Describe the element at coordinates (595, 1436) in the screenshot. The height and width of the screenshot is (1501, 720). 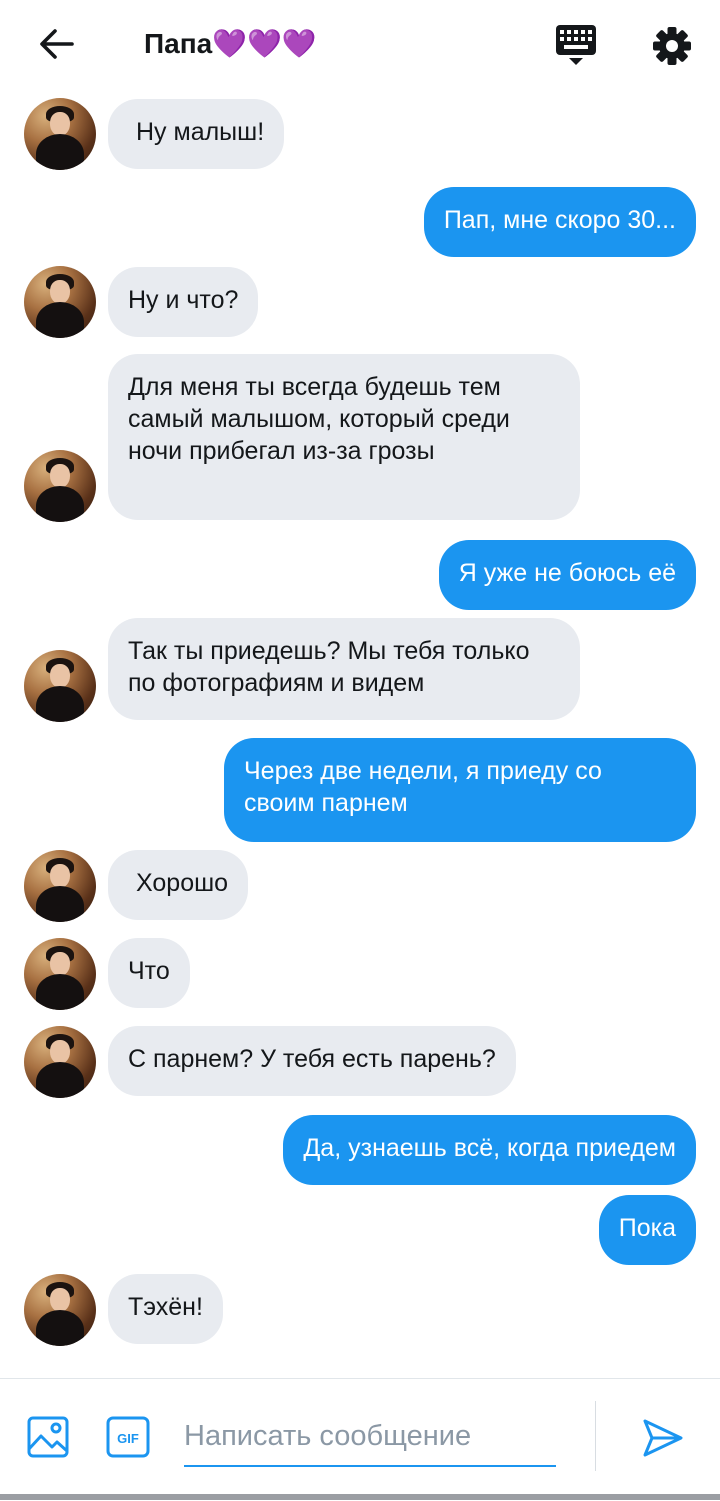
I see `divider` at that location.